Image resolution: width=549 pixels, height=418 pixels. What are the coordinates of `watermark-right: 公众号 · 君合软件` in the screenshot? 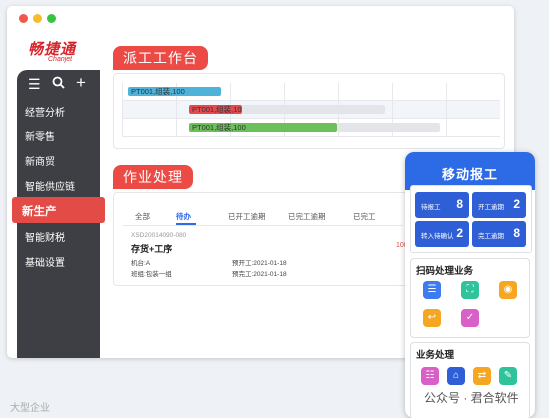 It's located at (471, 398).